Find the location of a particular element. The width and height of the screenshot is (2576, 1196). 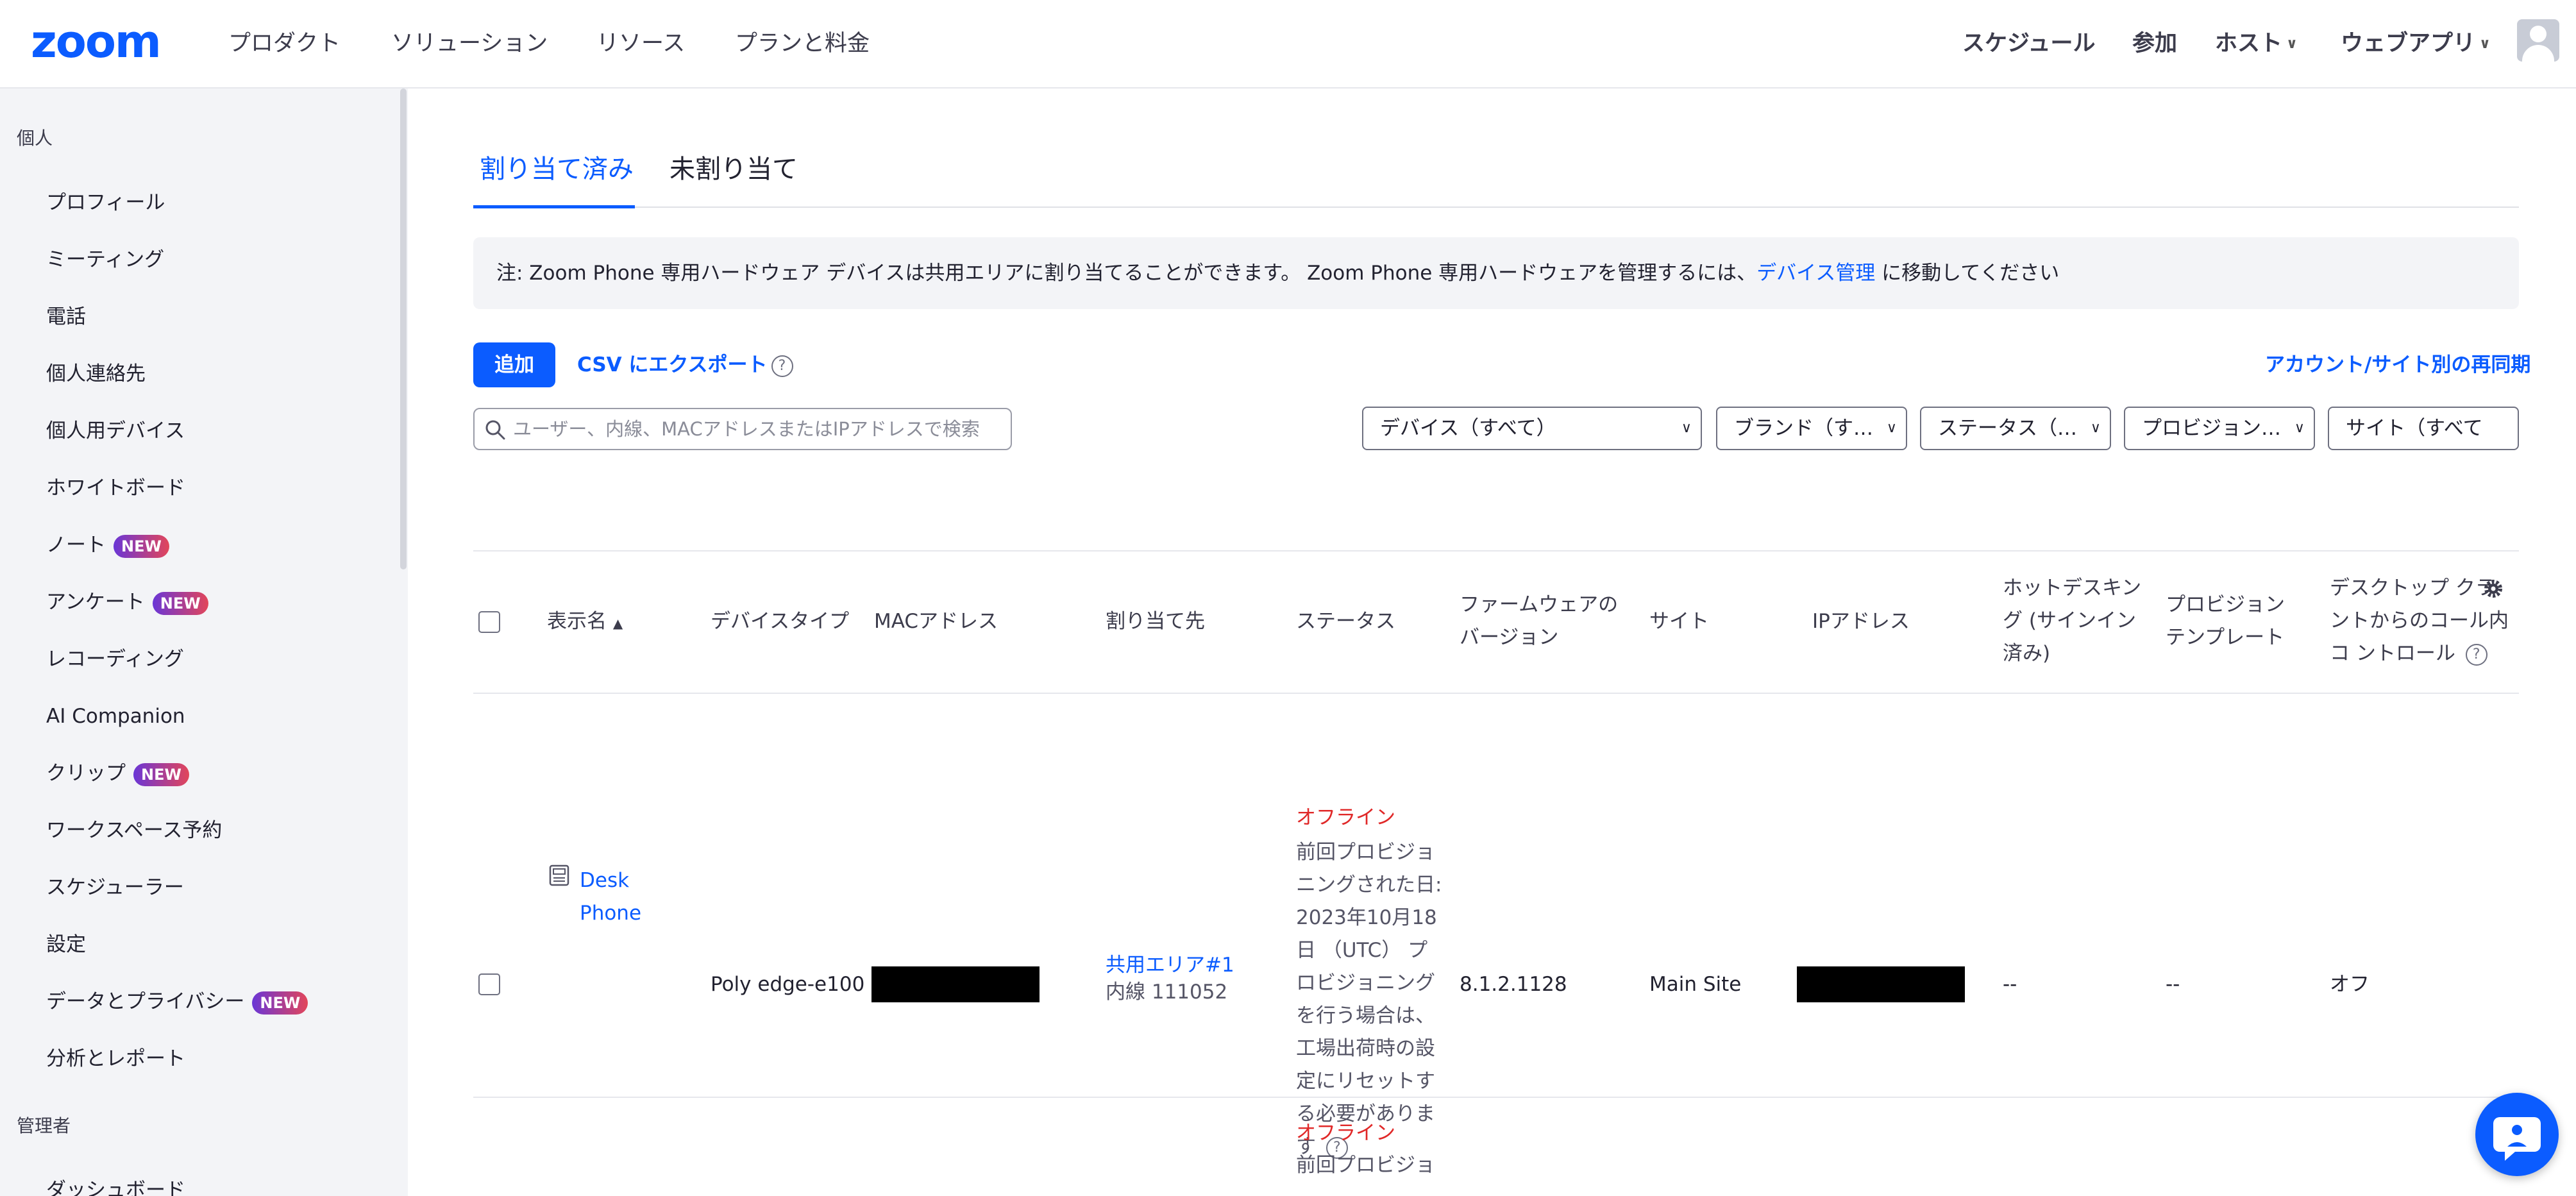

sidebar-item-personal-devices: 個人用デバイス is located at coordinates (115, 431).